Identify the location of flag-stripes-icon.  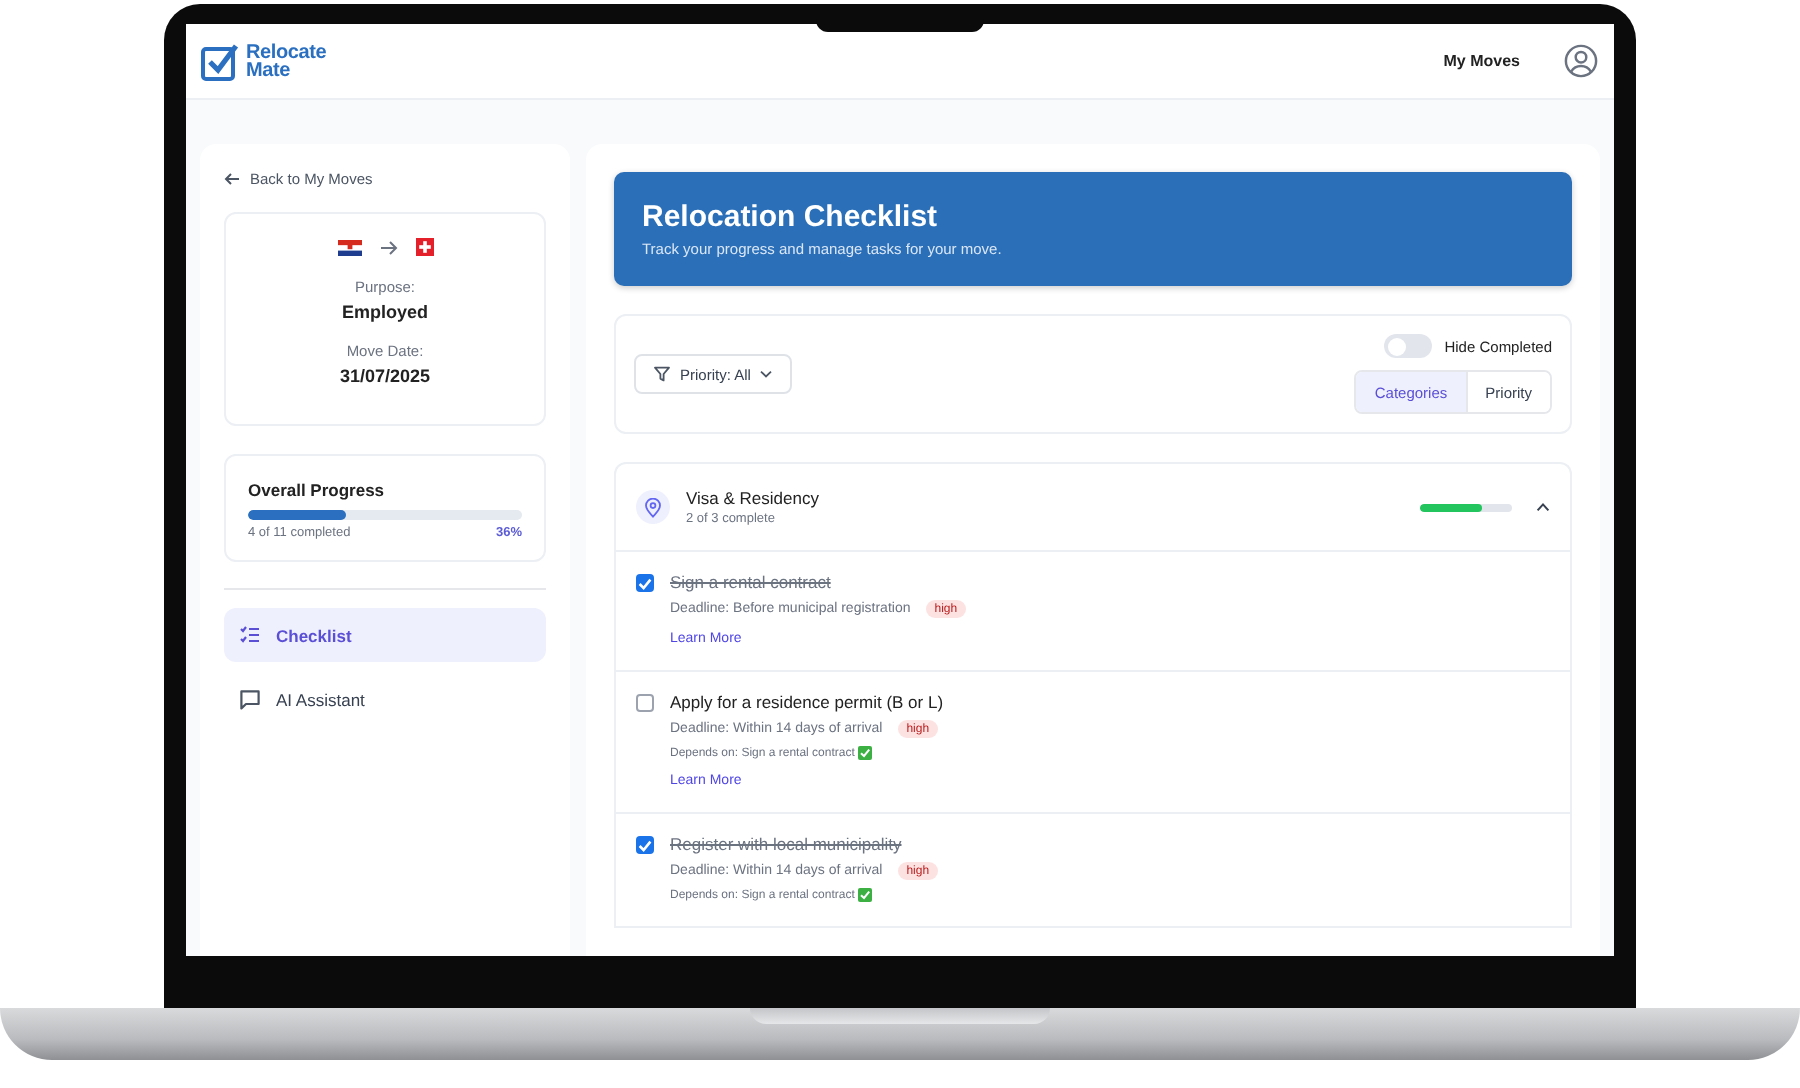
(349, 247).